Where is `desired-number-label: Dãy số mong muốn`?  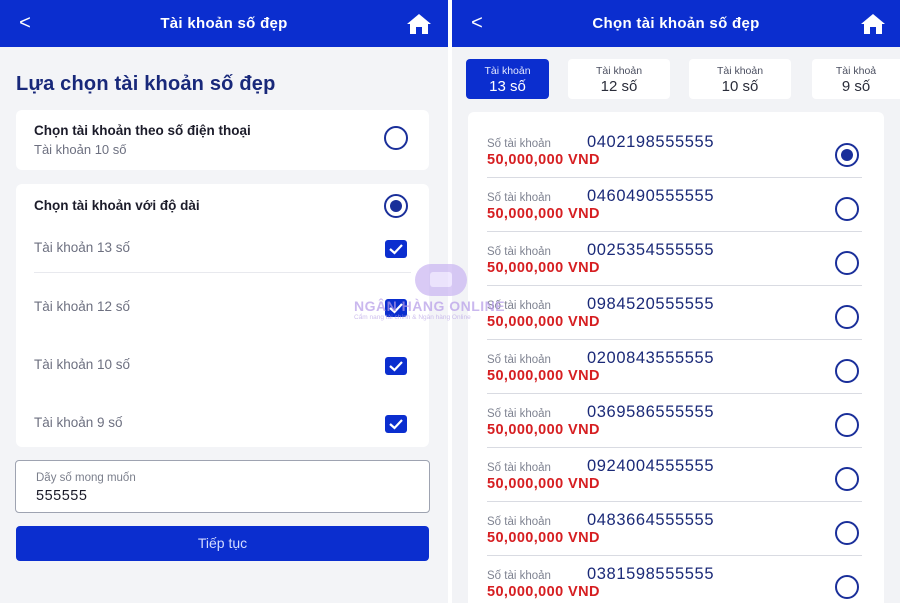
desired-number-label: Dãy số mong muốn is located at coordinates (86, 478).